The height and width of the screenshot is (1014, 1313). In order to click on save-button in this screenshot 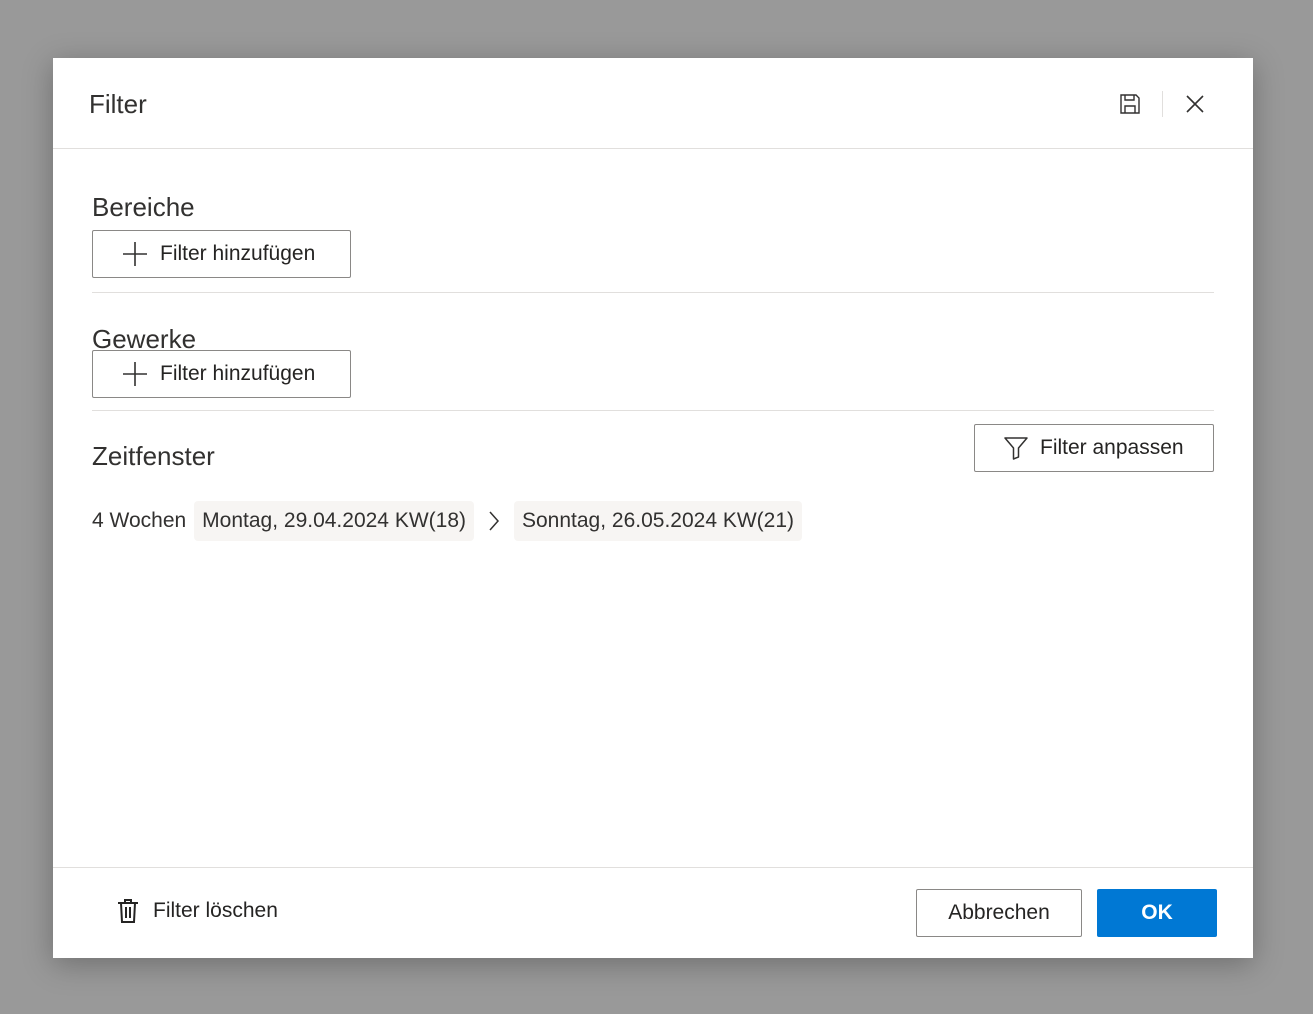, I will do `click(1130, 104)`.